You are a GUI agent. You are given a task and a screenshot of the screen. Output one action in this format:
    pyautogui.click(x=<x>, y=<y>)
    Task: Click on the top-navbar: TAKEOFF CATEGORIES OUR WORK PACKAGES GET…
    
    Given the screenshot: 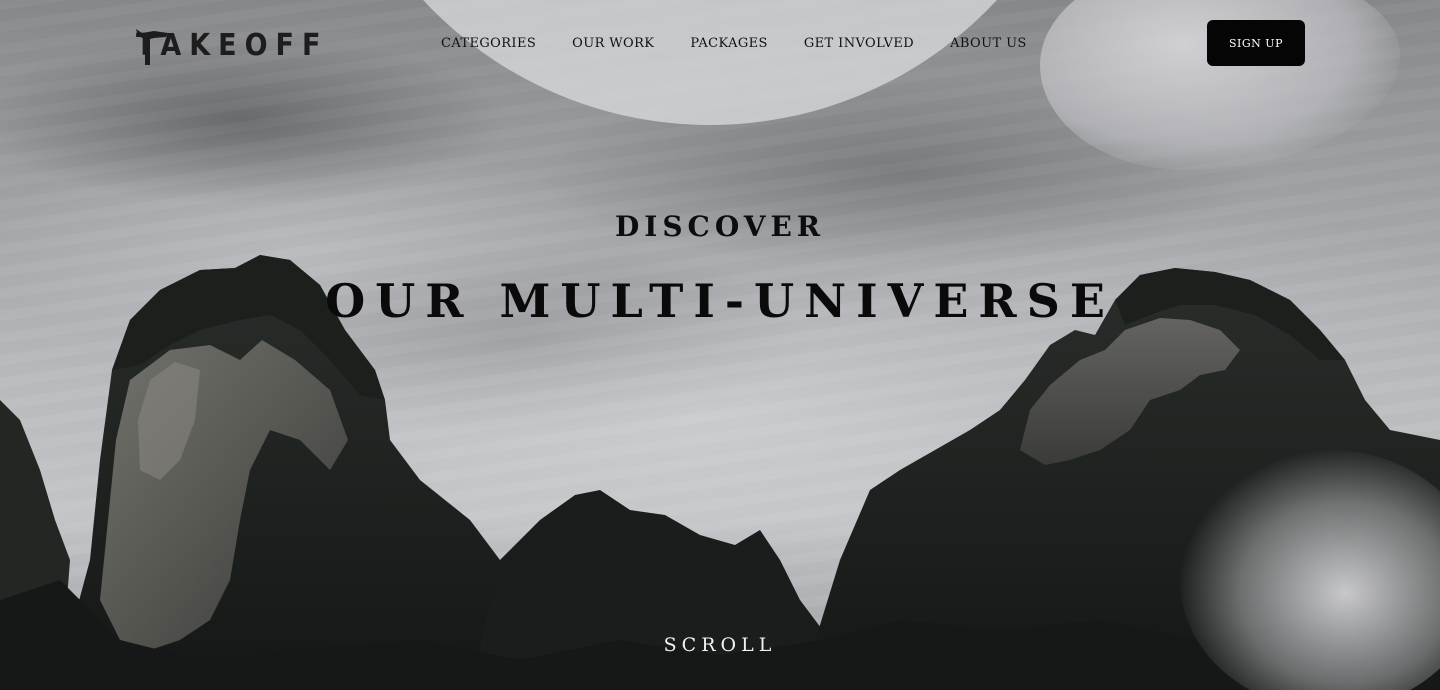 What is the action you would take?
    pyautogui.click(x=720, y=45)
    